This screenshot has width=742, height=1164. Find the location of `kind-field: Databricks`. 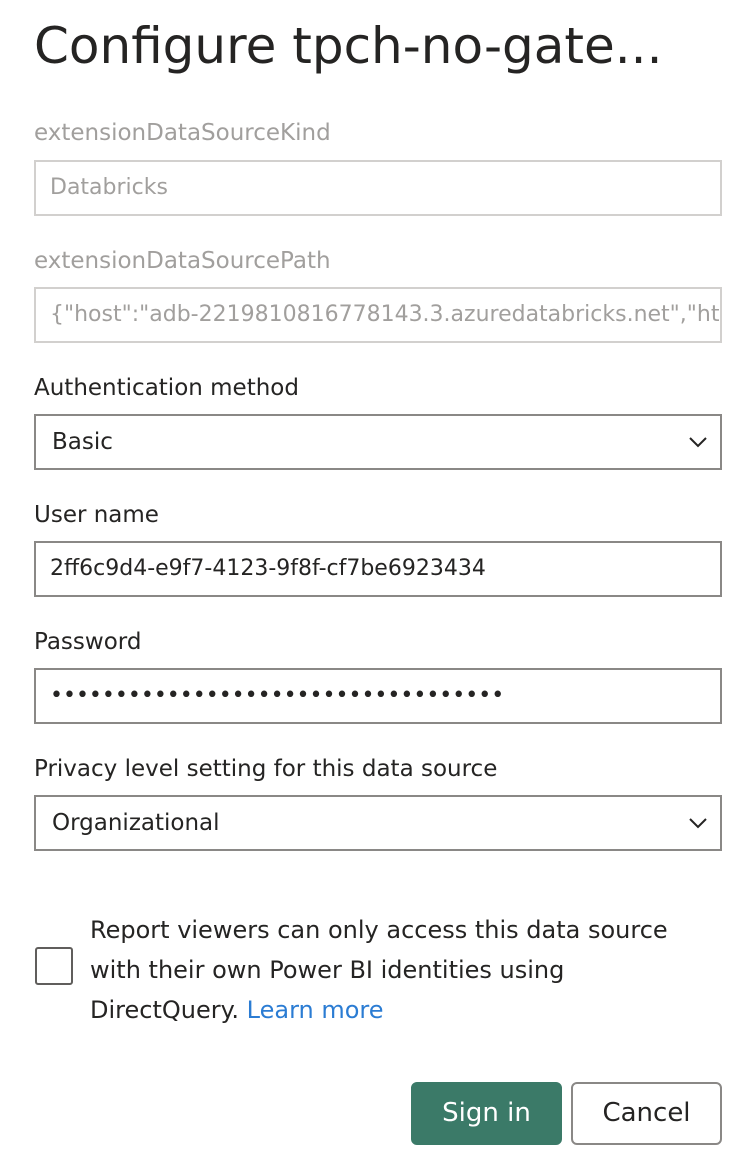

kind-field: Databricks is located at coordinates (378, 188).